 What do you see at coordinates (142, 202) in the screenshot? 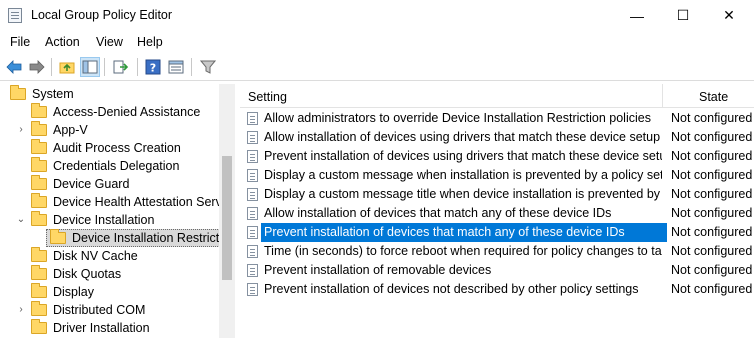
I see `tree-item-label: Device Health Attestation Servic` at bounding box center [142, 202].